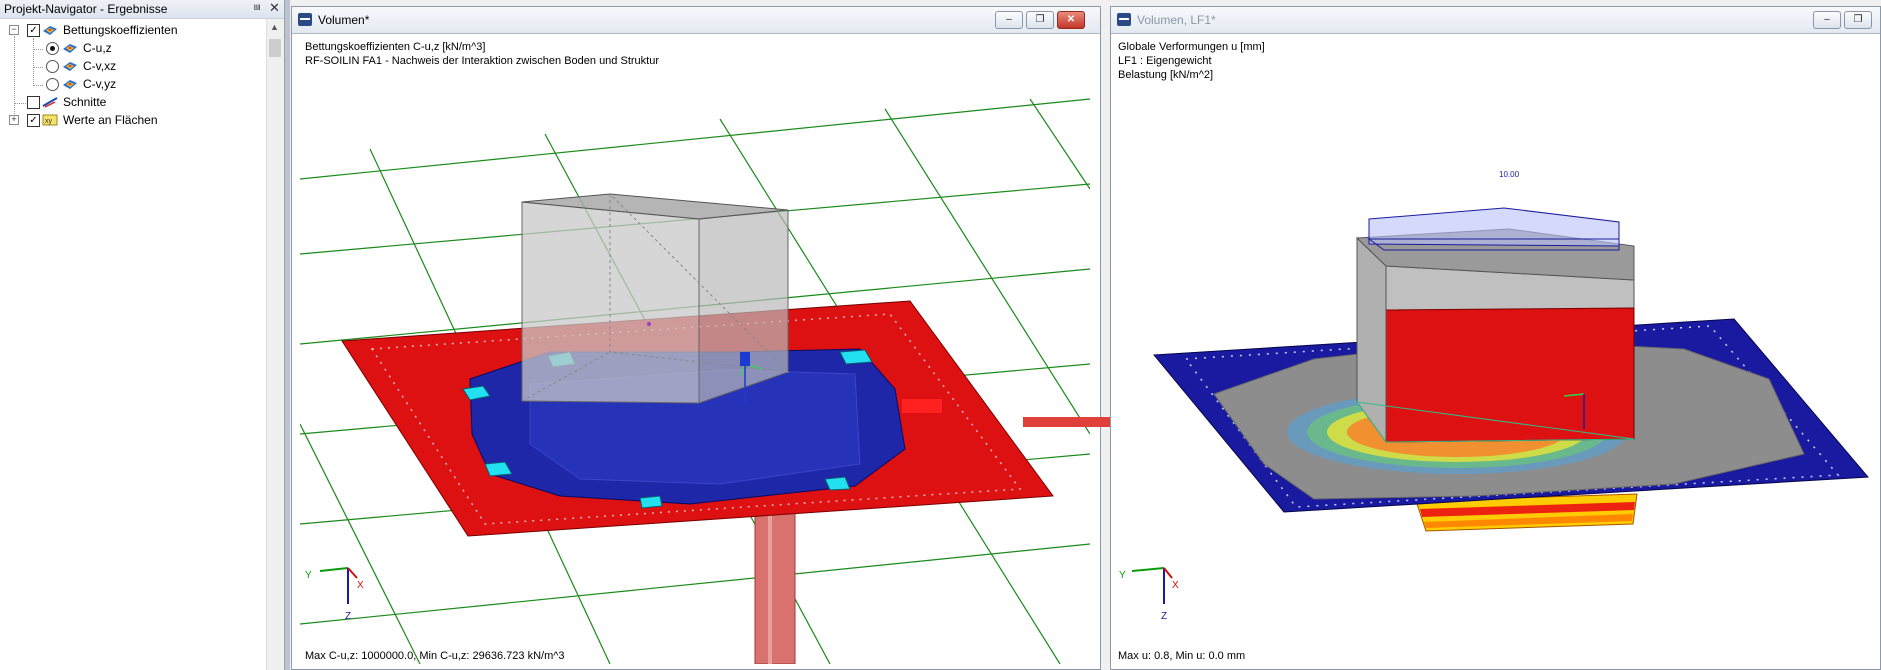  Describe the element at coordinates (33, 102) in the screenshot. I see `checkbox-icon` at that location.